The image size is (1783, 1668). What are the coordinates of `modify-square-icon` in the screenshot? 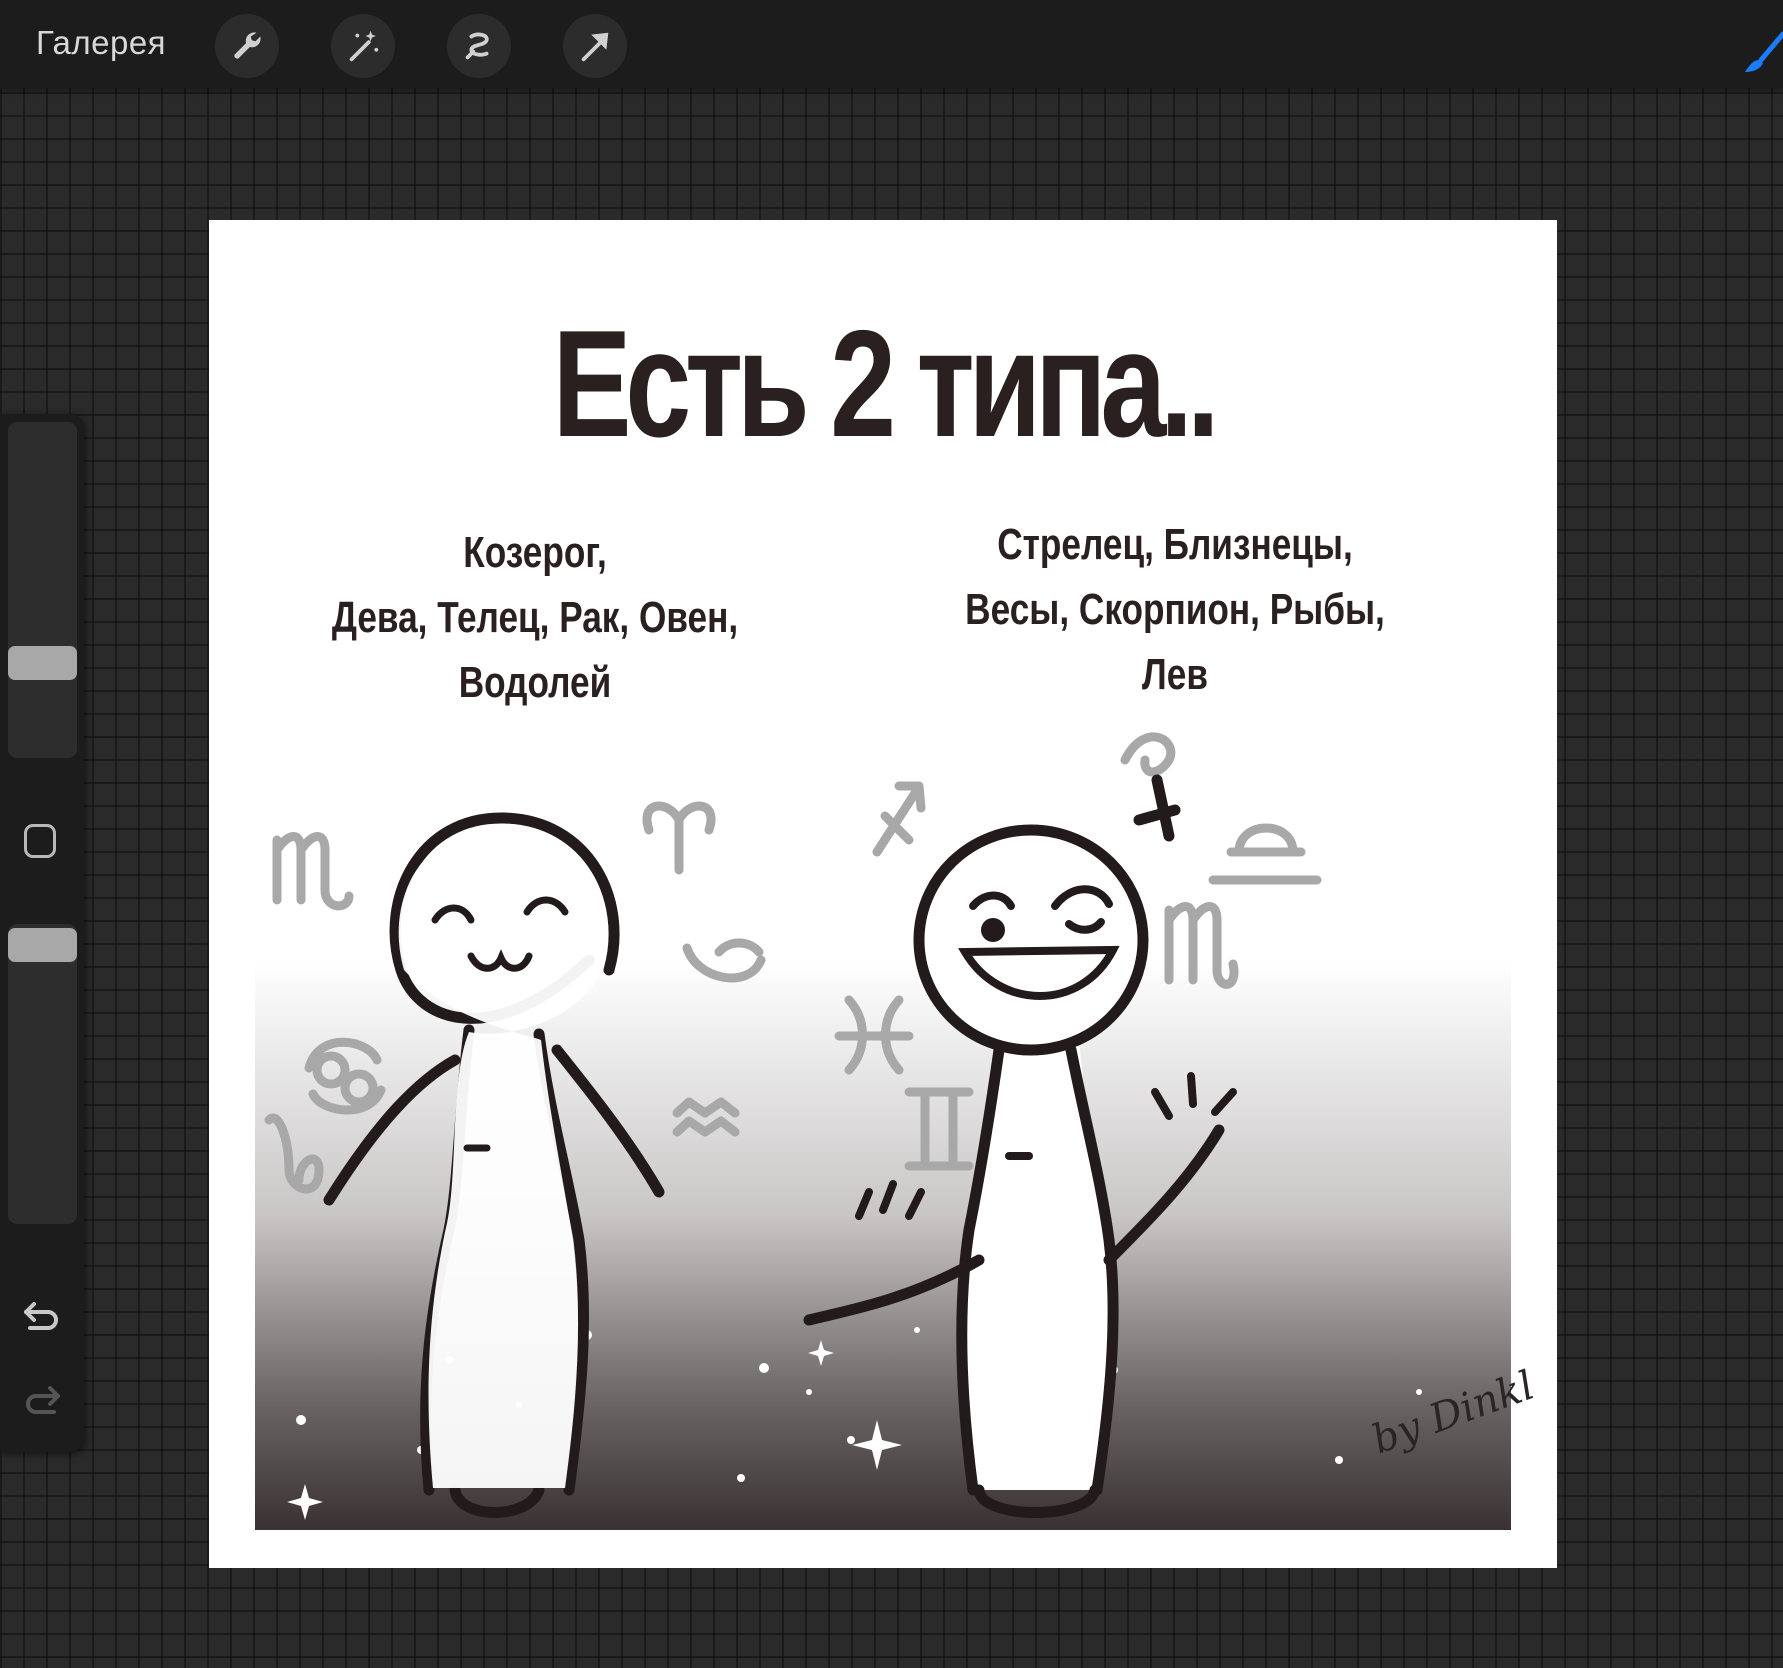 It's located at (40, 841).